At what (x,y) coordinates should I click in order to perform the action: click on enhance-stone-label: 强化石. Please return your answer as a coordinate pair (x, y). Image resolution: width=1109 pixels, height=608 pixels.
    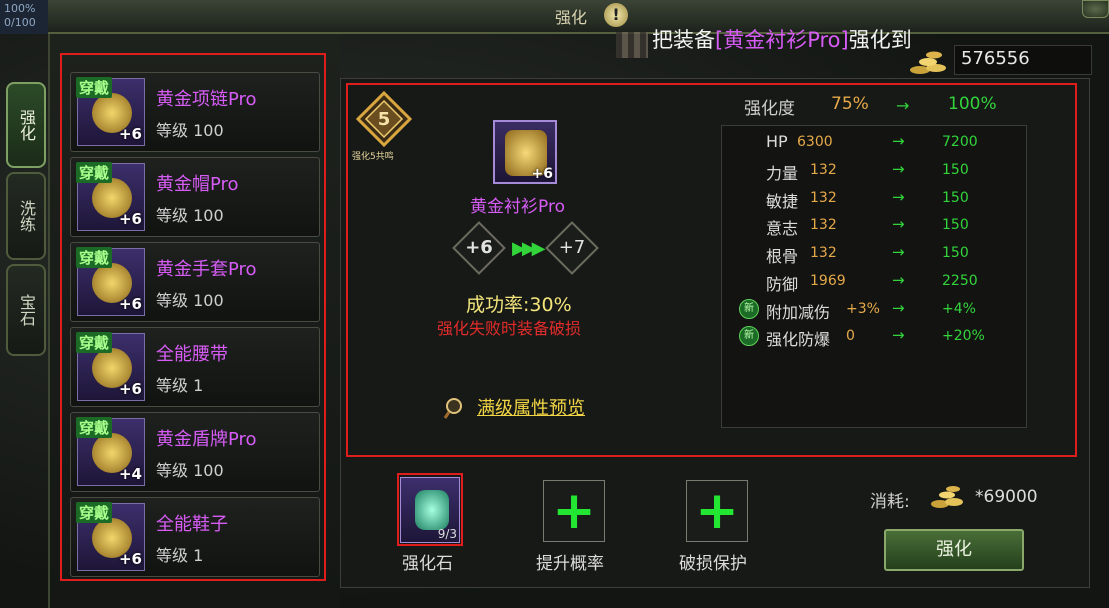
    Looking at the image, I should click on (427, 564).